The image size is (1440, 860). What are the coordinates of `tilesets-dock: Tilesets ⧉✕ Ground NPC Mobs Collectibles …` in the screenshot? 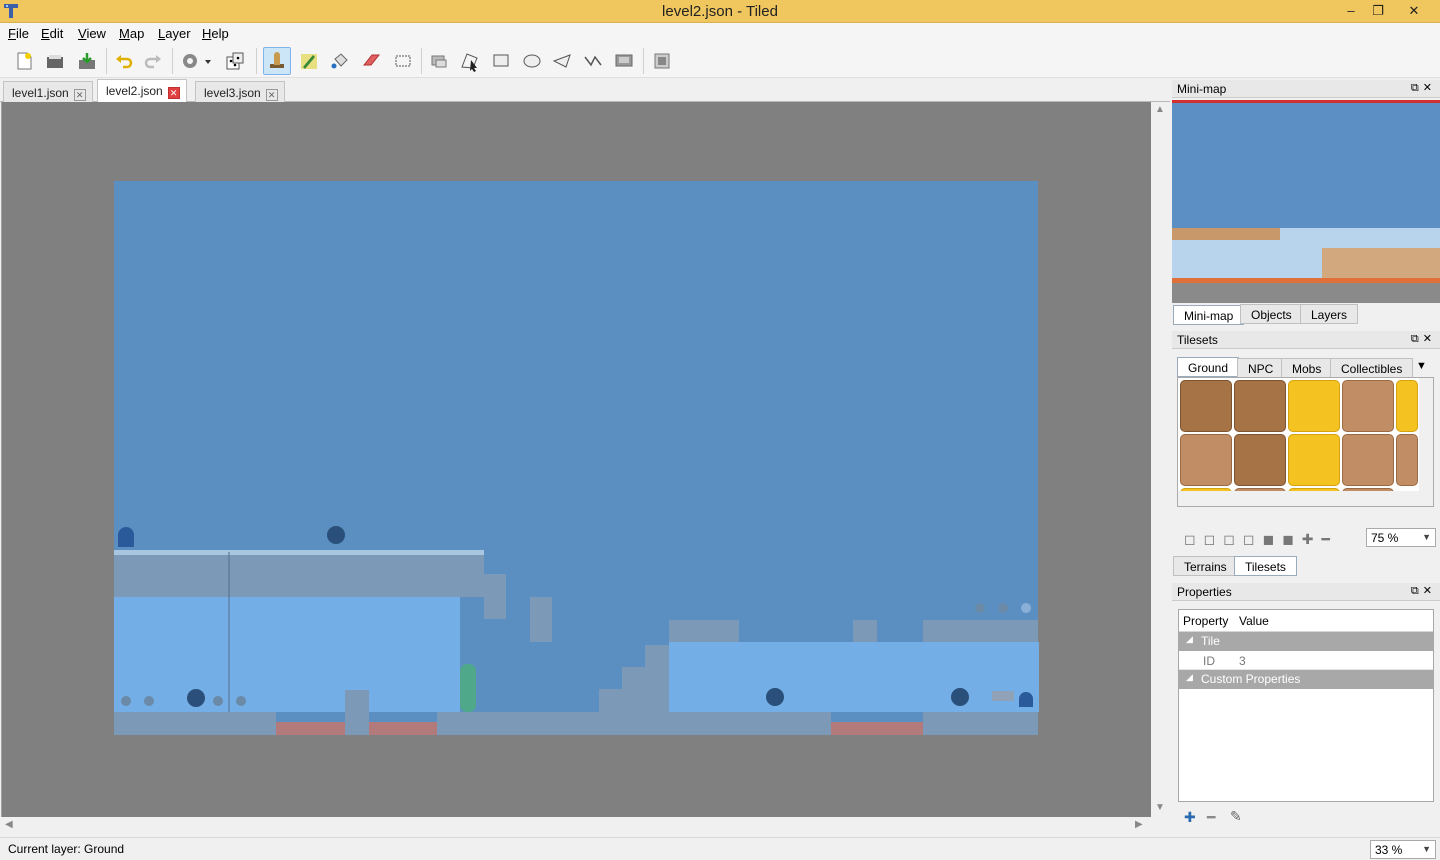 It's located at (1306, 455).